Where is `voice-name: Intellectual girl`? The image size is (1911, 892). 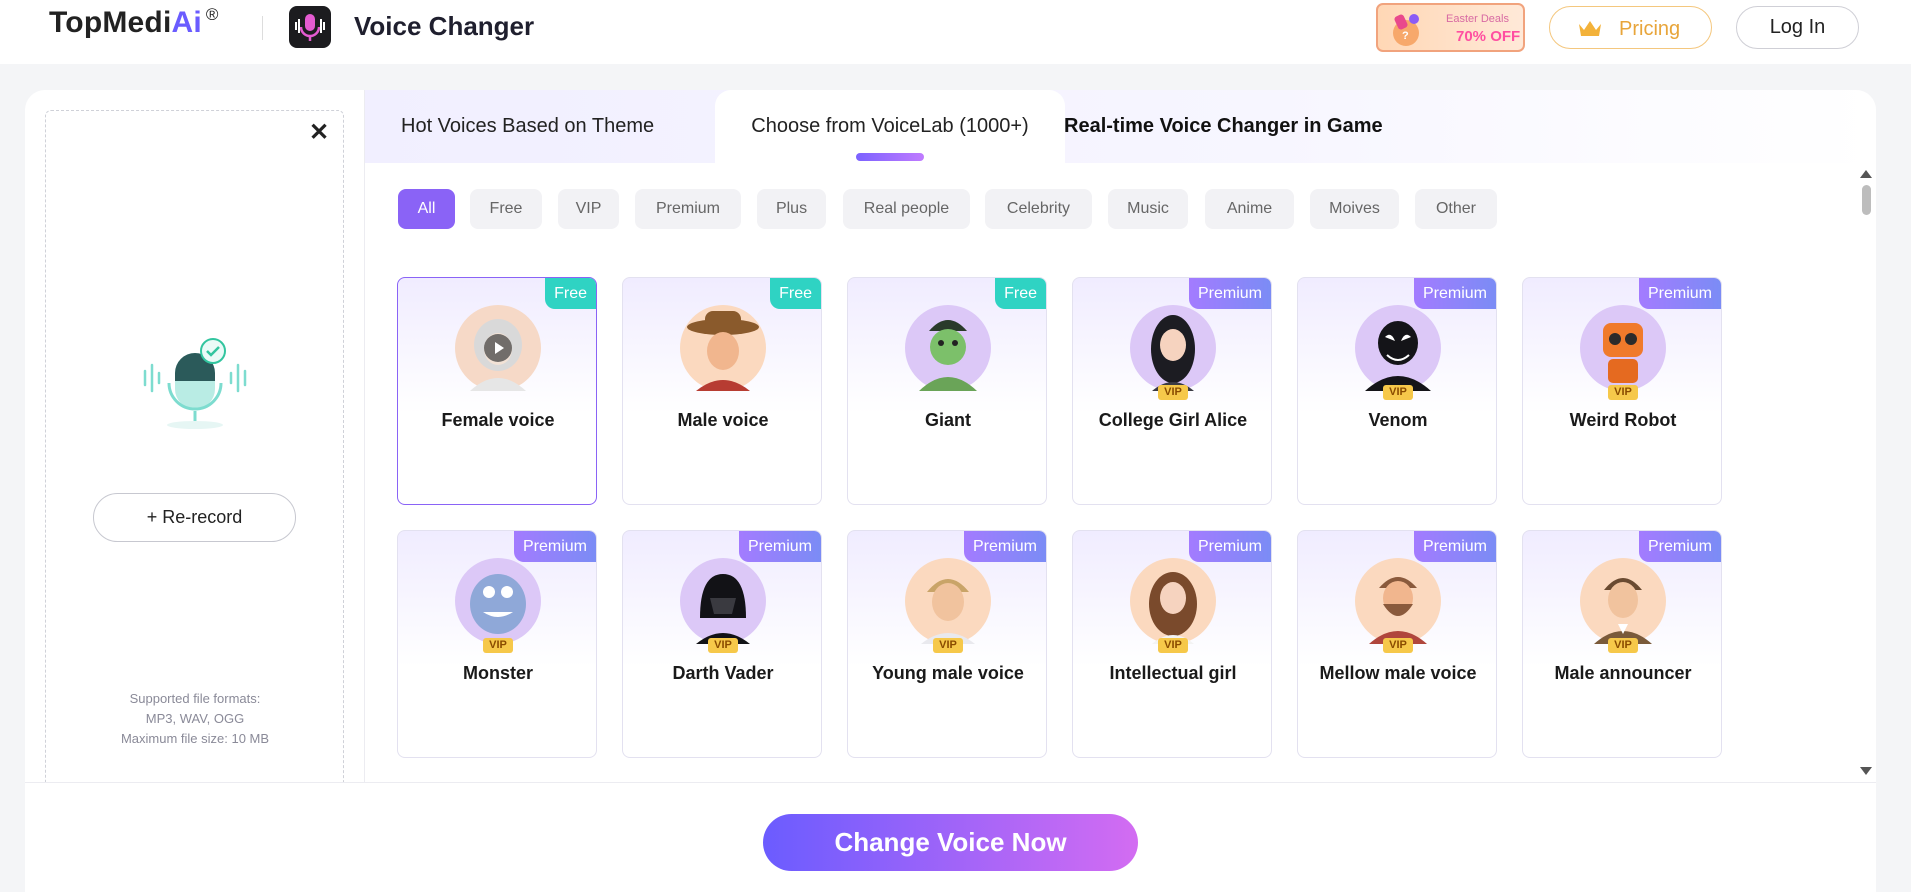
voice-name: Intellectual girl is located at coordinates (1173, 673).